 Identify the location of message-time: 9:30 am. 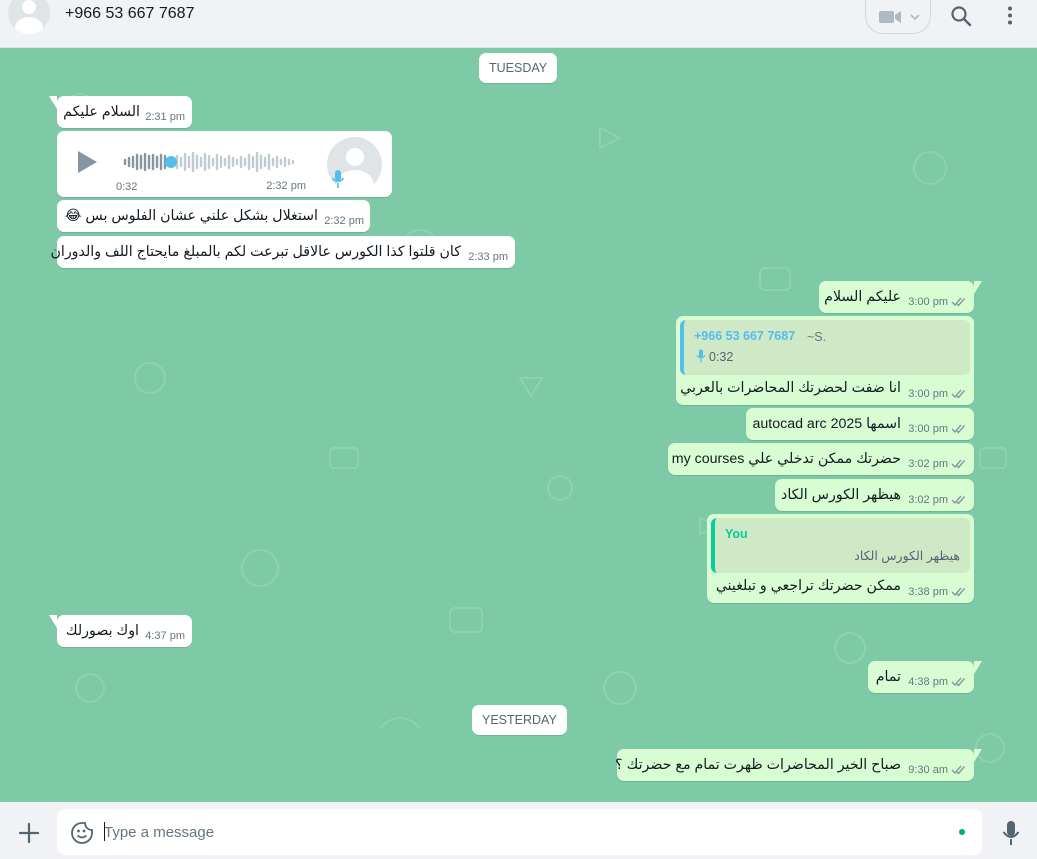
(928, 770).